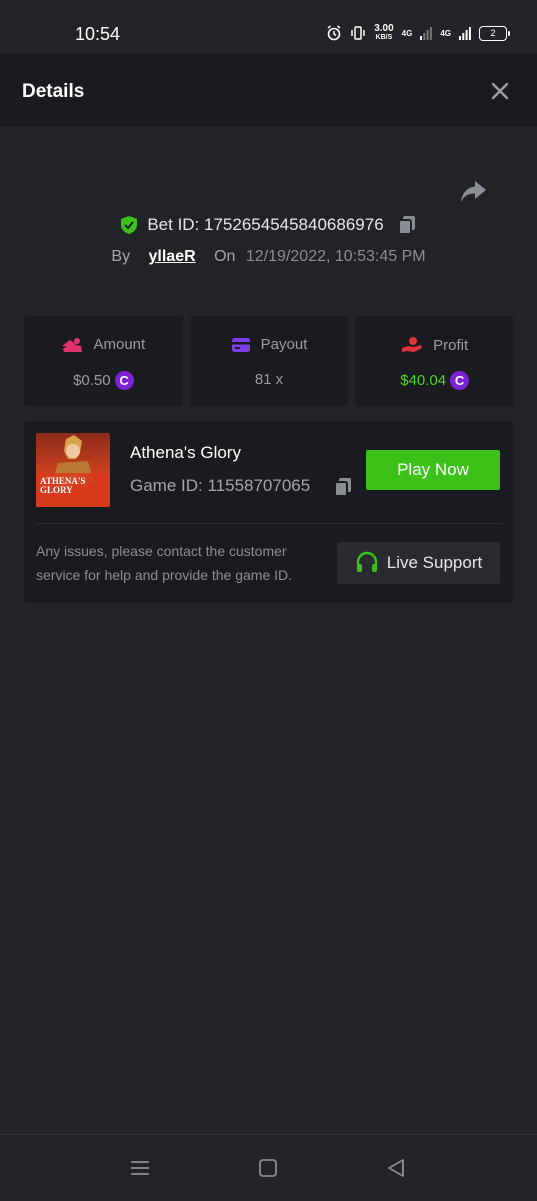 The height and width of the screenshot is (1201, 537). What do you see at coordinates (435, 361) in the screenshot?
I see `profit-card: Profit $40.04 C` at bounding box center [435, 361].